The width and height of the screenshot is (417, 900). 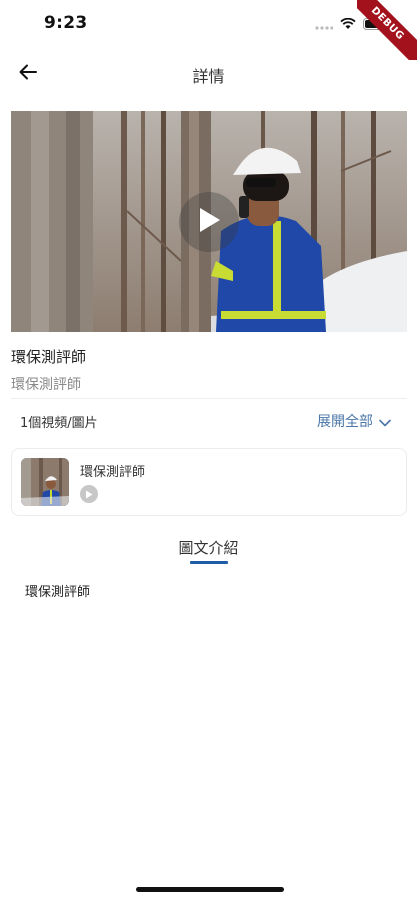 I want to click on status-time: 9:23, so click(x=66, y=23).